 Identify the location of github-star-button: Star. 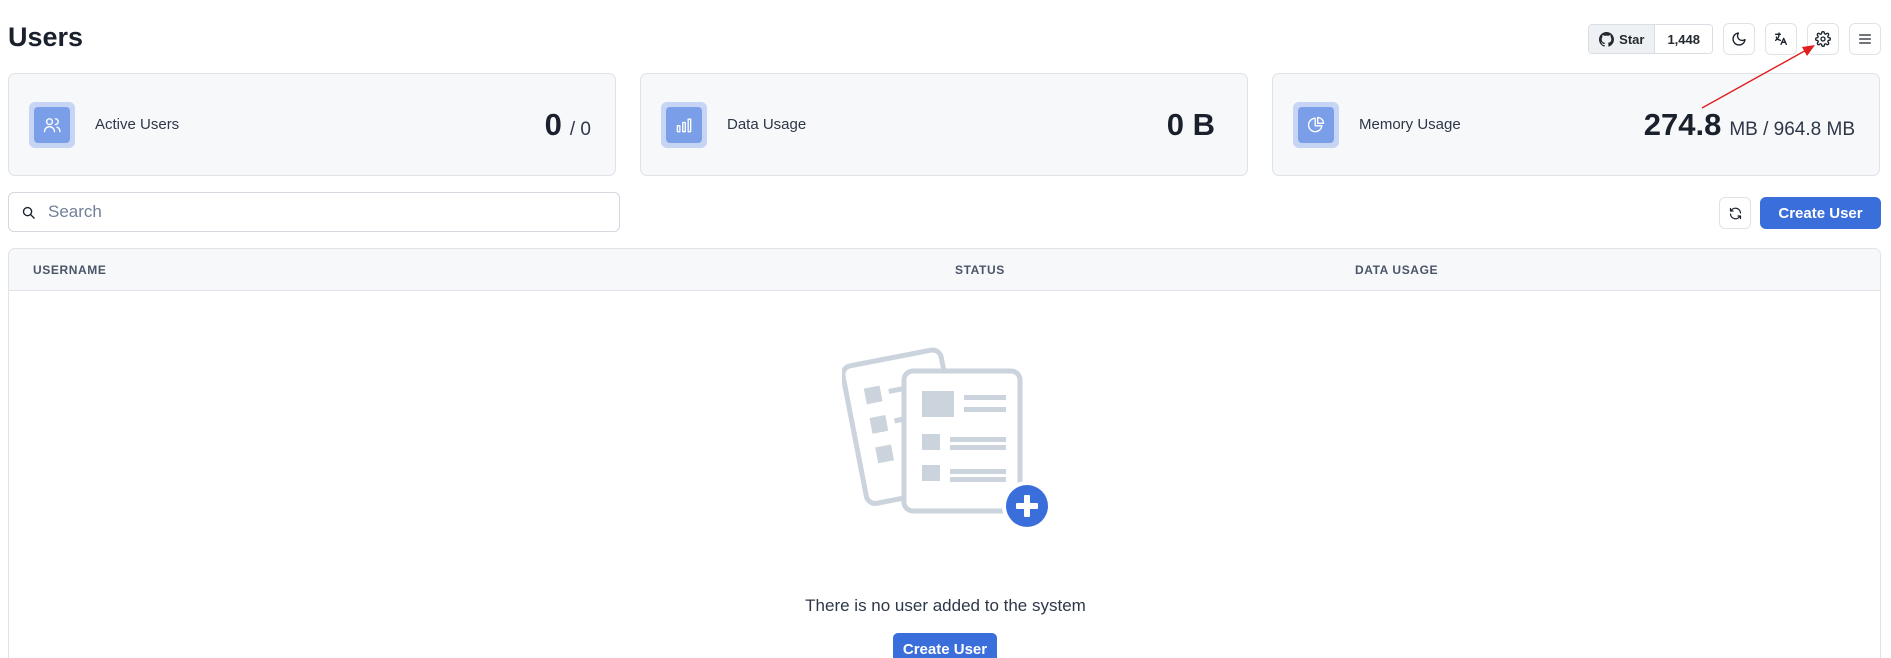
(1622, 39).